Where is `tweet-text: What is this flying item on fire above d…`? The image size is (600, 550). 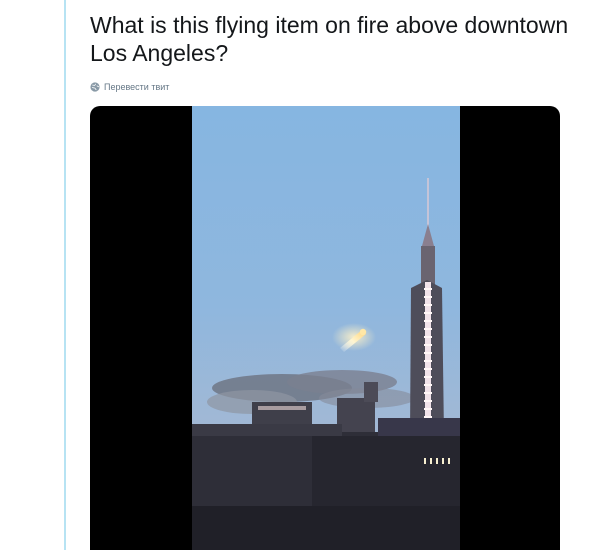 tweet-text: What is this flying item on fire above d… is located at coordinates (329, 39).